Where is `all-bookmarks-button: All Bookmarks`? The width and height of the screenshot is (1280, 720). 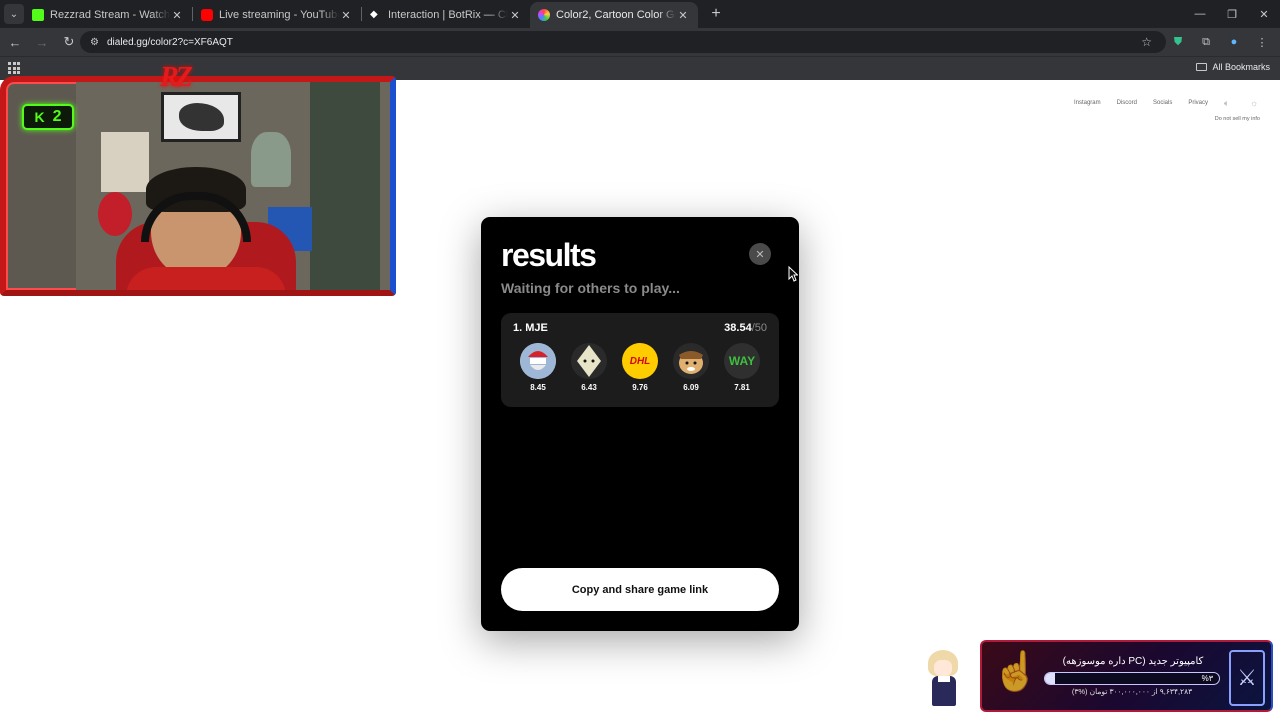
all-bookmarks-button: All Bookmarks is located at coordinates (1233, 67).